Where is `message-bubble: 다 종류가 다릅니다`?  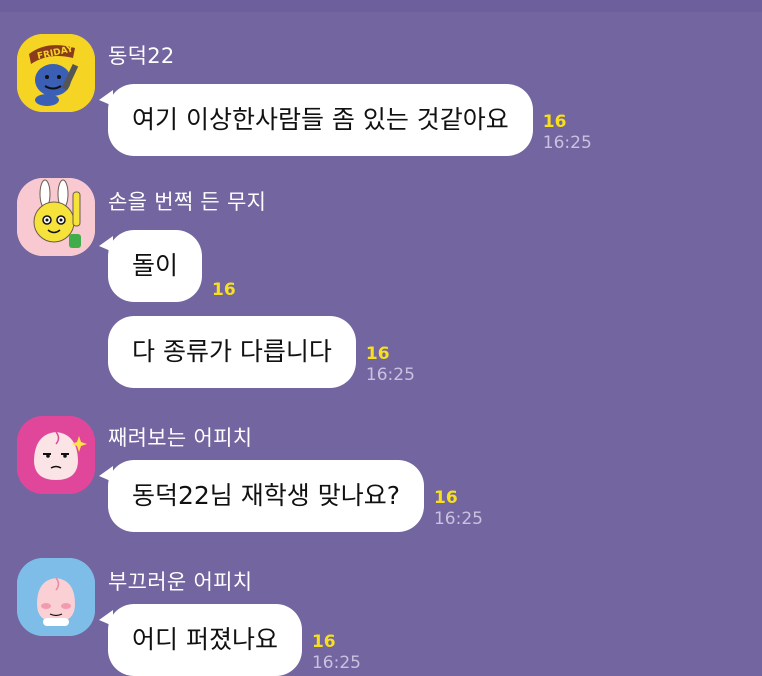
message-bubble: 다 종류가 다릅니다 is located at coordinates (232, 352).